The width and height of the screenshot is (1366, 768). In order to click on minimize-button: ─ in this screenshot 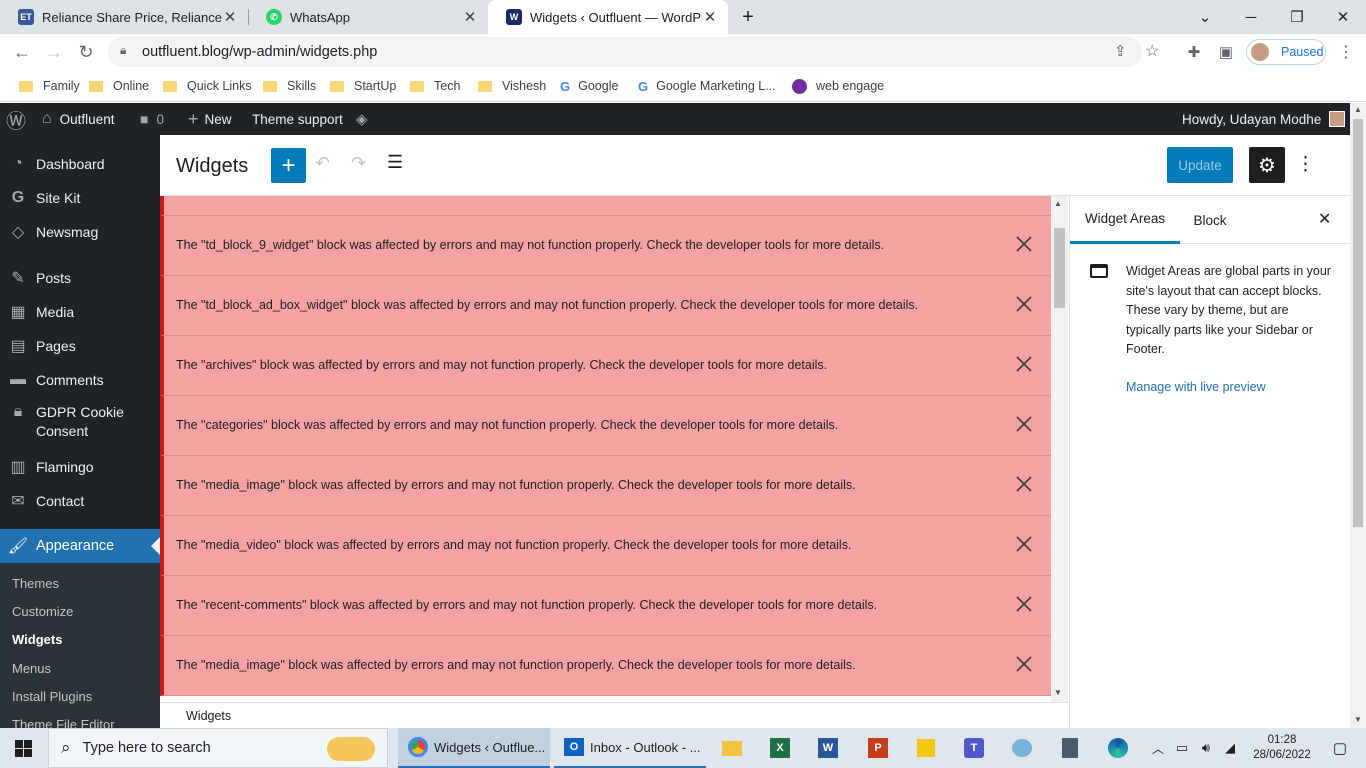, I will do `click(1251, 17)`.